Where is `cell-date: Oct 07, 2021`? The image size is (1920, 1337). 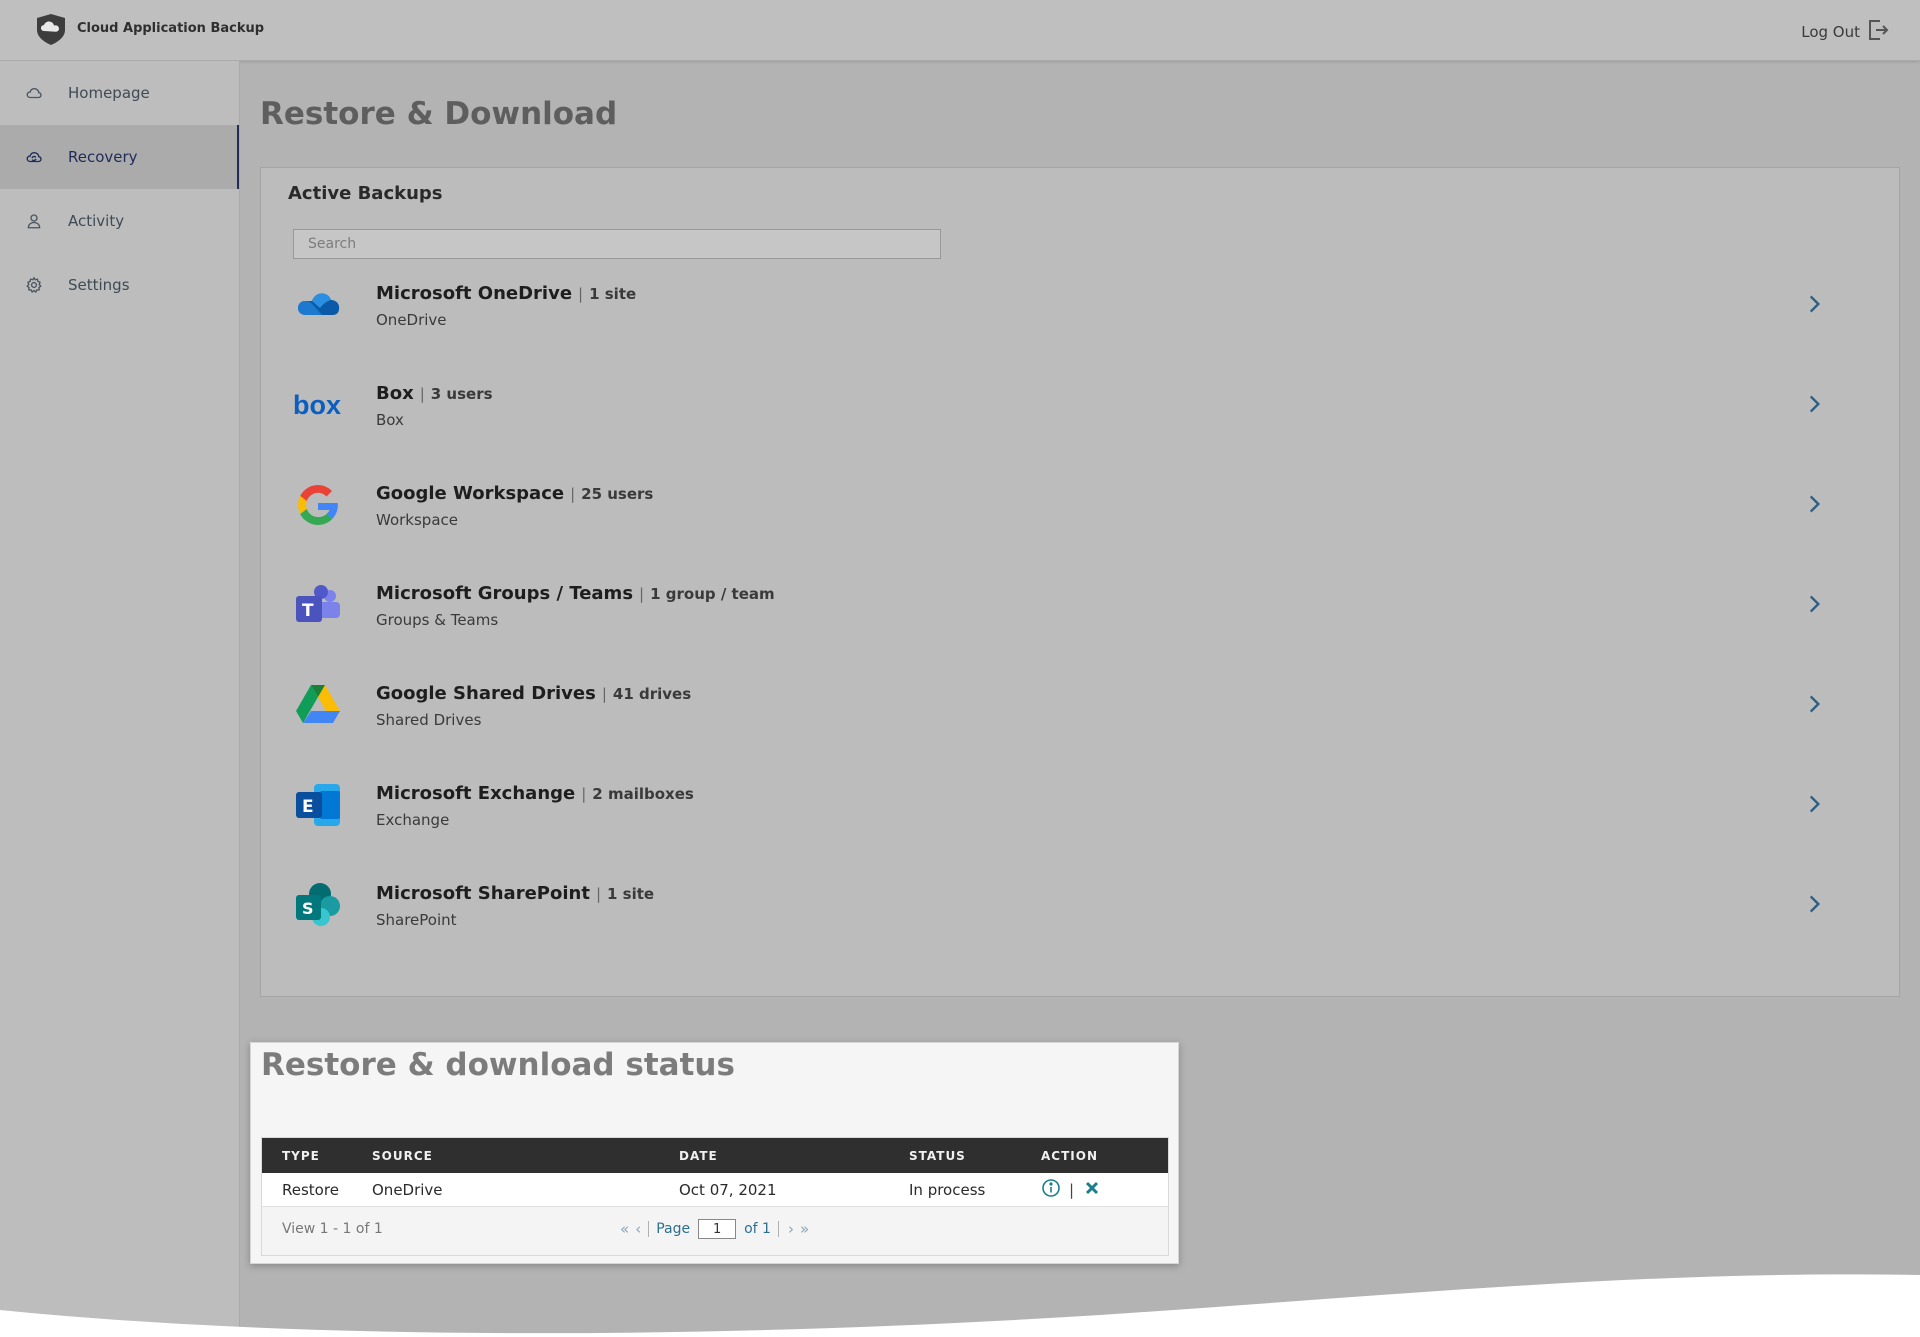 cell-date: Oct 07, 2021 is located at coordinates (728, 1189).